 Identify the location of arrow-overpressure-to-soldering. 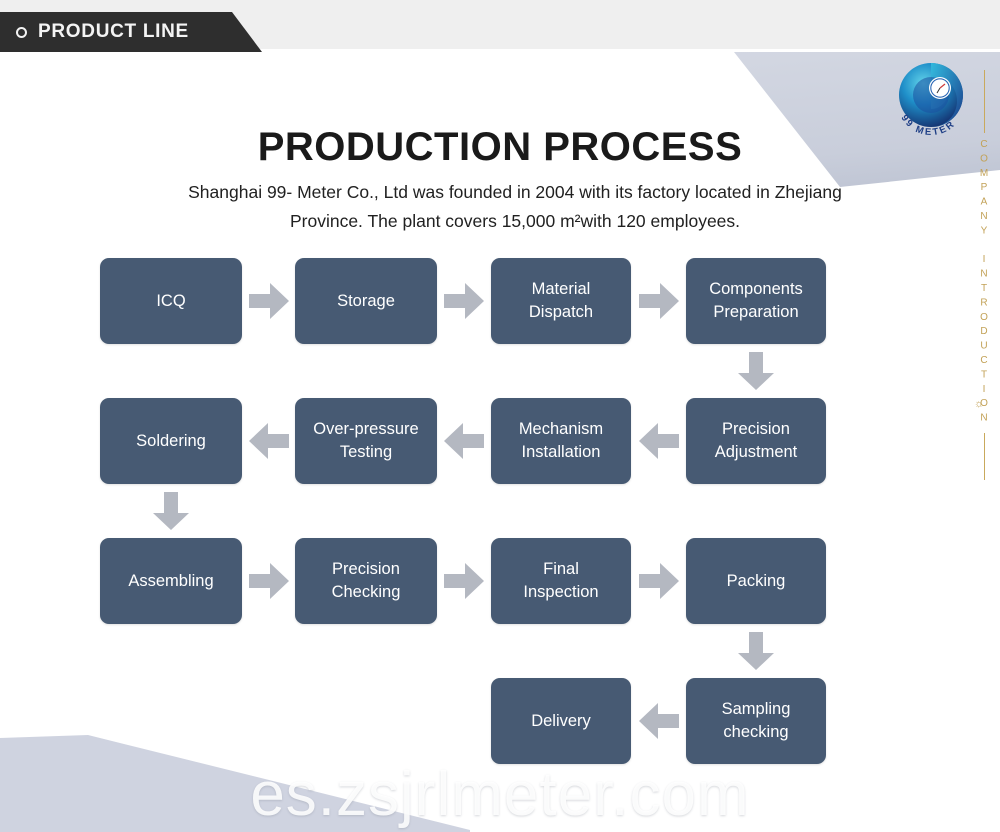
(269, 441).